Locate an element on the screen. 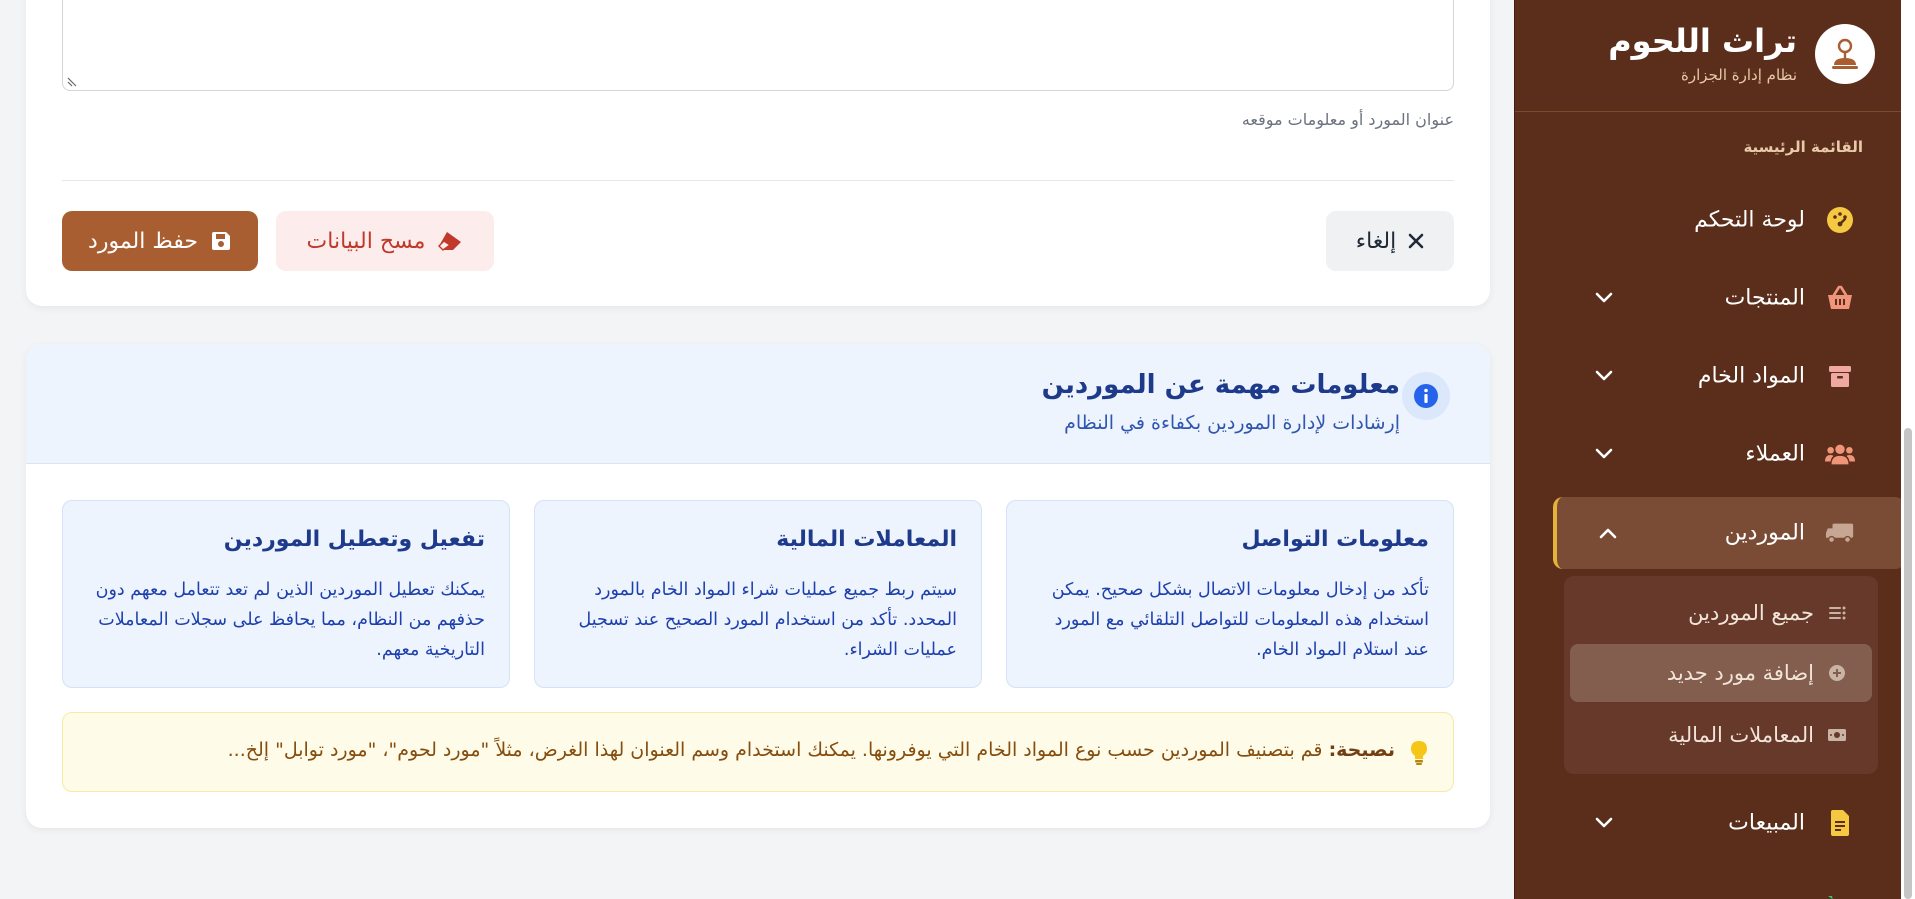  list-icon is located at coordinates (1837, 613).